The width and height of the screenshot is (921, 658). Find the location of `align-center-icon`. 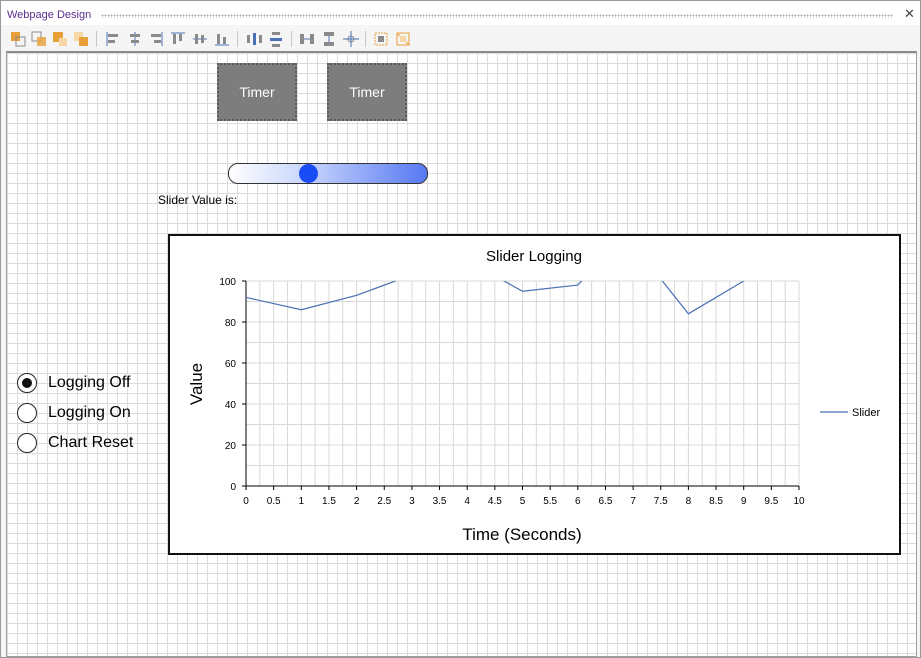

align-center-icon is located at coordinates (135, 39).